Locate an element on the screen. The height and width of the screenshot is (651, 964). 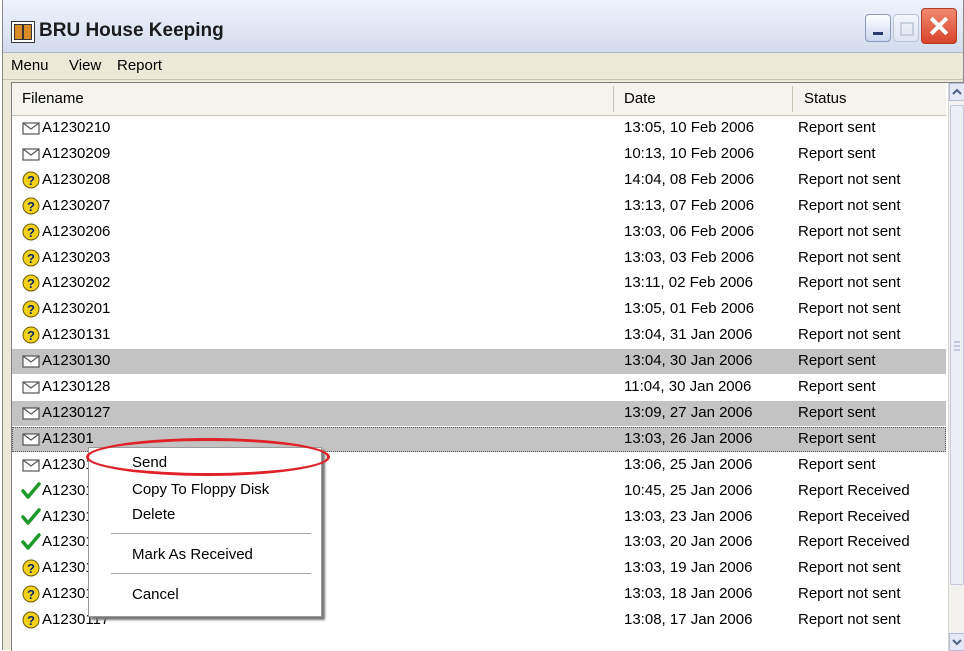
table-row: A1230128 11:04, 30 Jan 2006 Report sent is located at coordinates (479, 387).